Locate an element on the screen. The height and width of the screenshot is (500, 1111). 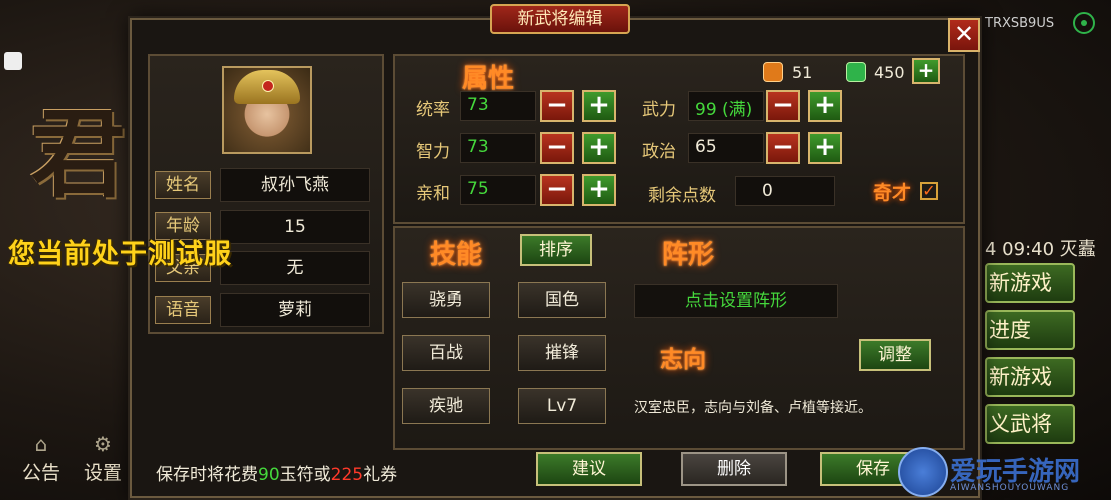
voice-label: 语音 is located at coordinates (183, 310).